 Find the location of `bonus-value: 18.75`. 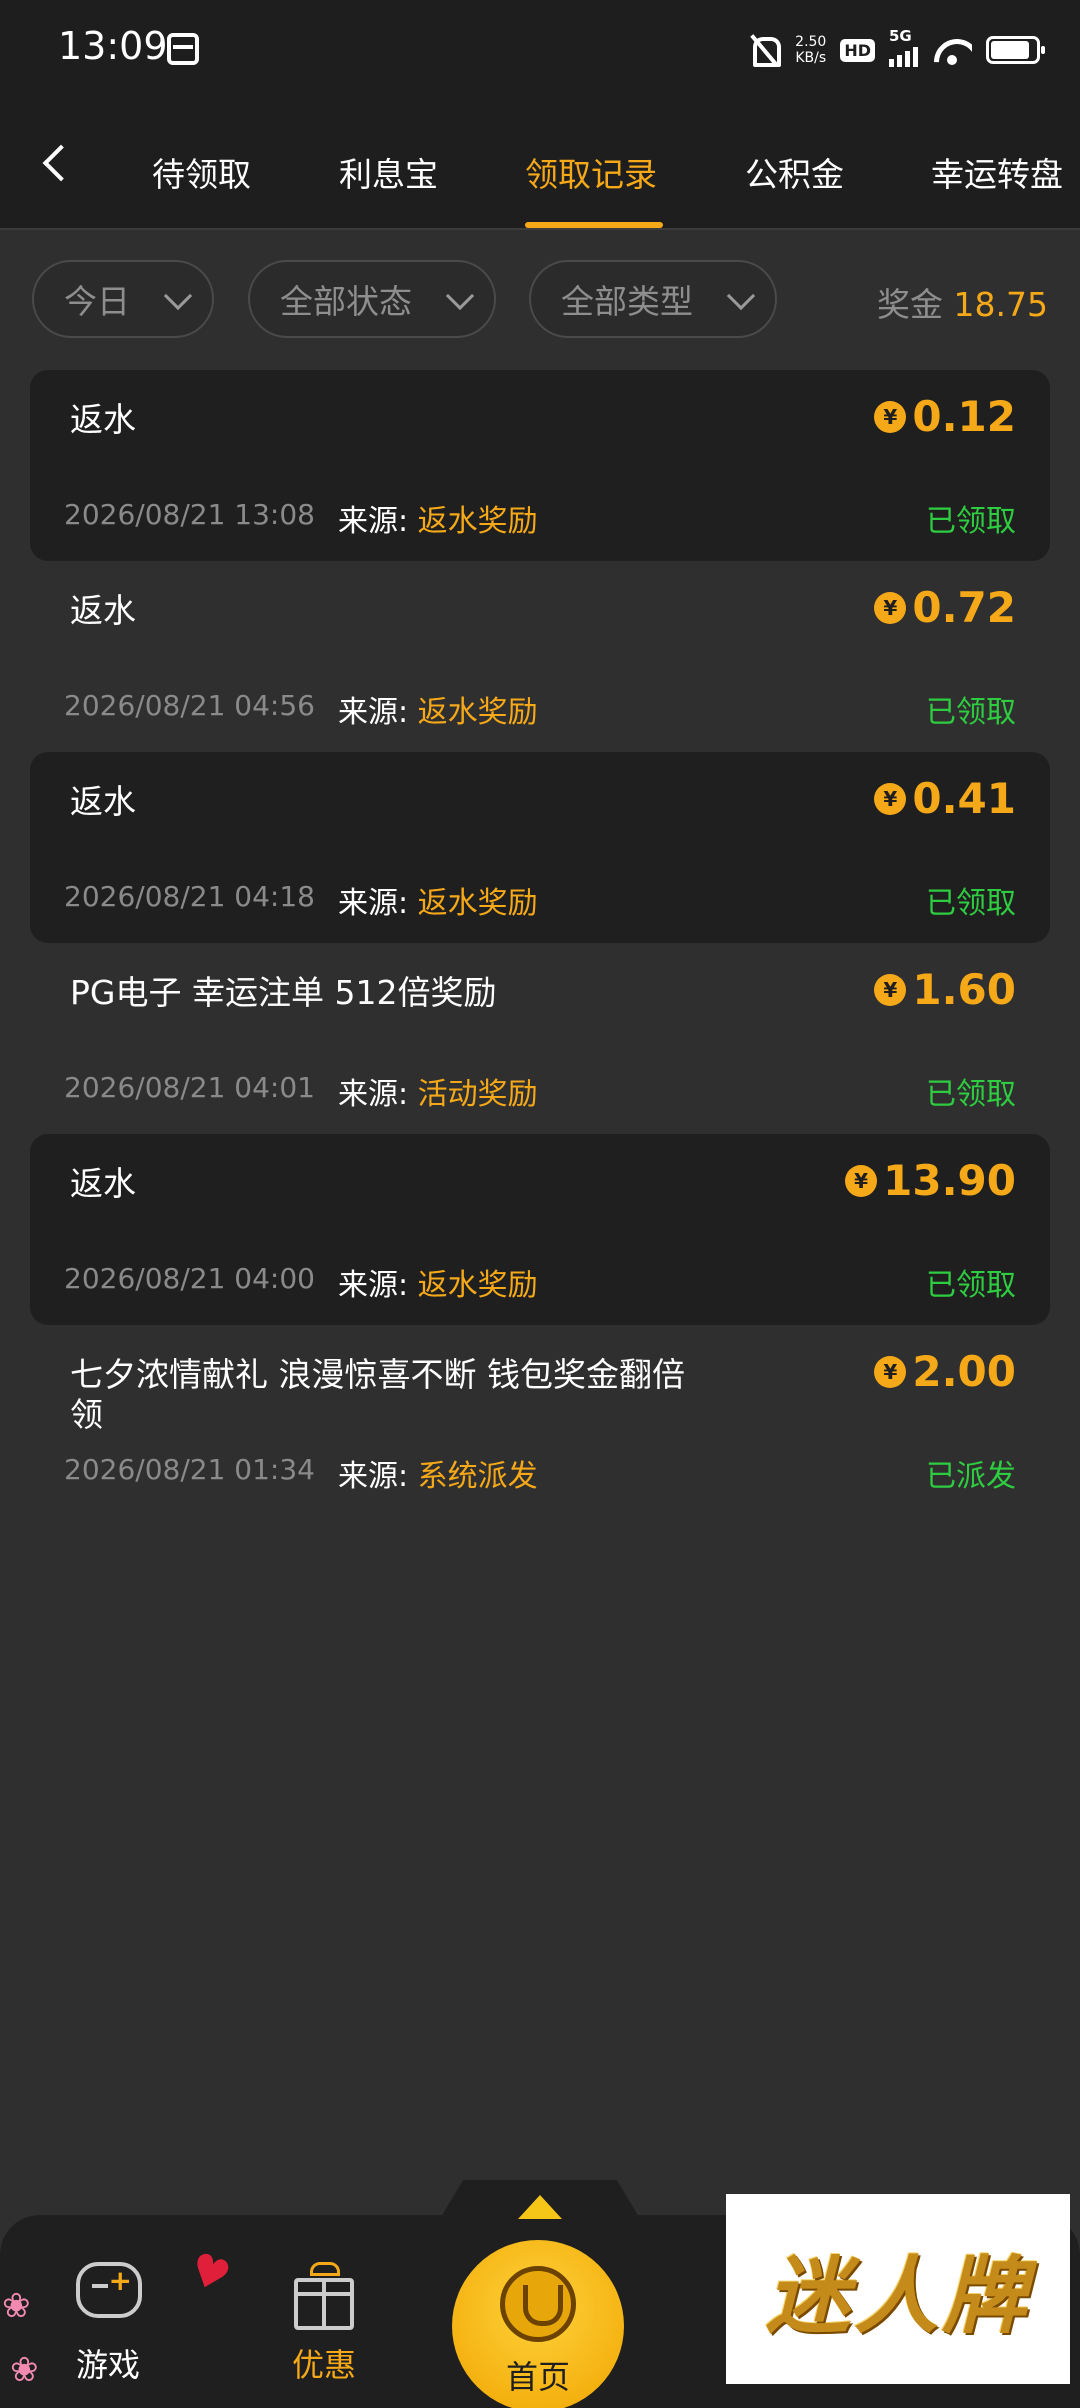

bonus-value: 18.75 is located at coordinates (1000, 304).